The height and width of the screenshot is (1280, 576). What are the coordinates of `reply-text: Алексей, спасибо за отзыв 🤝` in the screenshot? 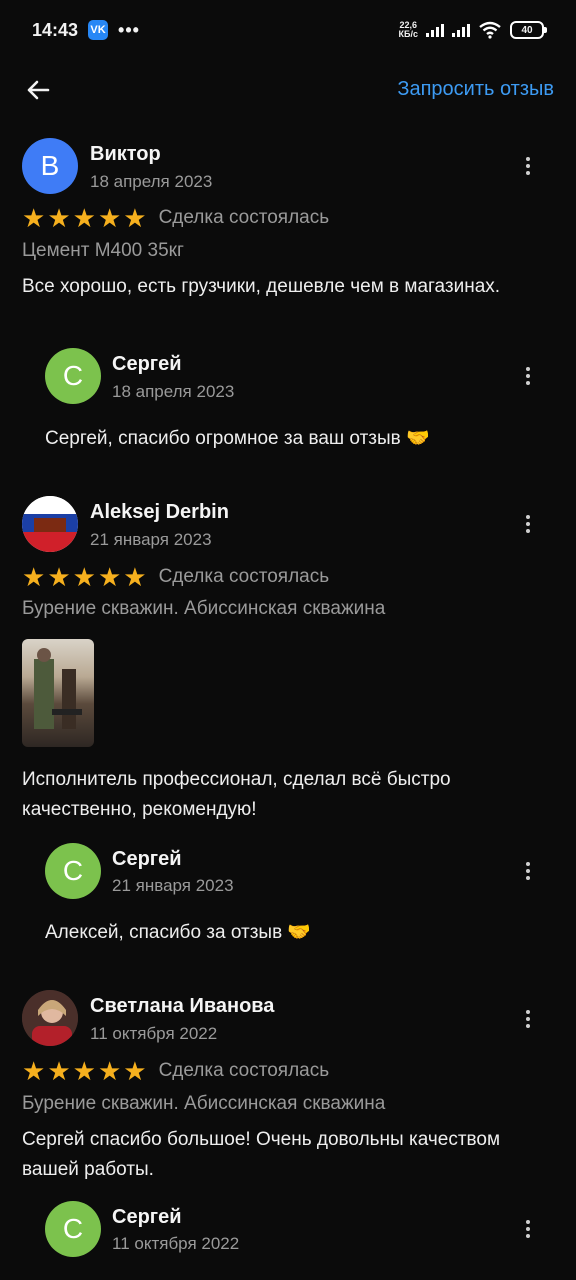 It's located at (178, 932).